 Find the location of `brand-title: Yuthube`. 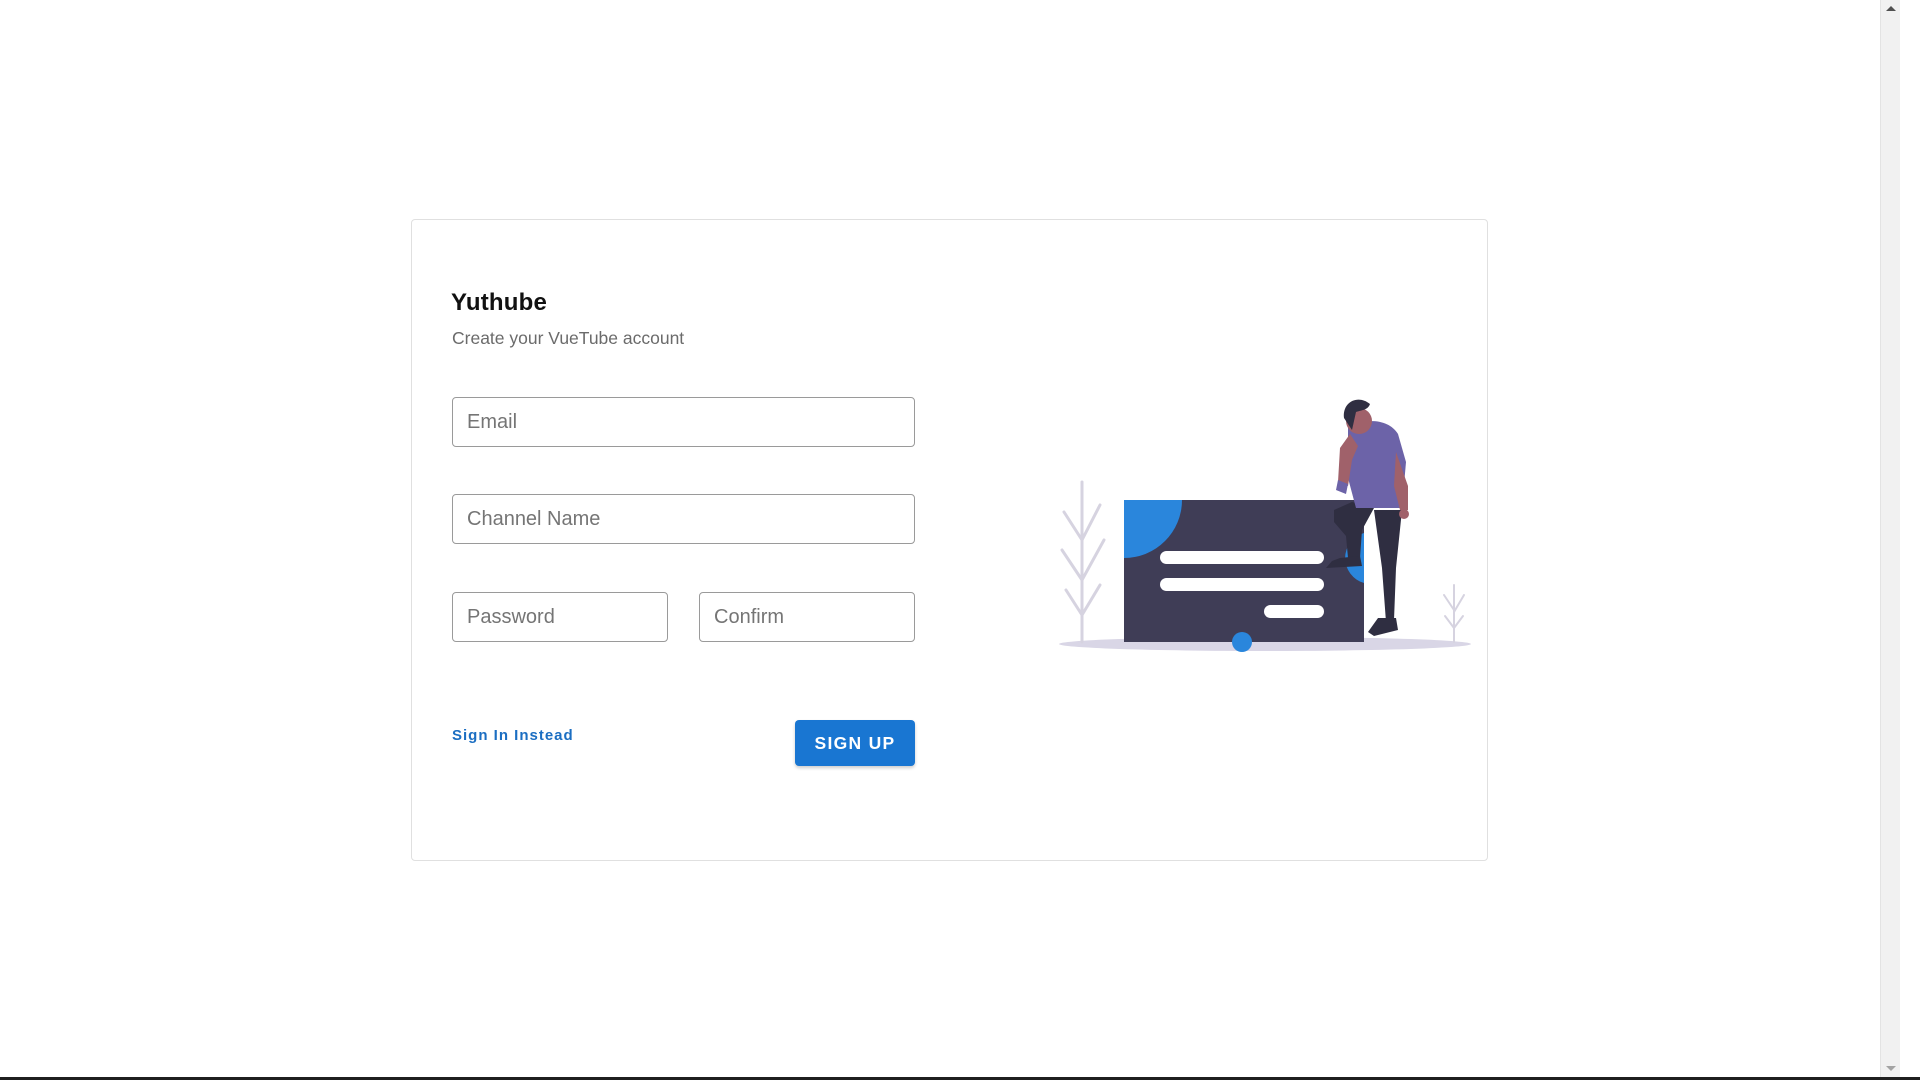

brand-title: Yuthube is located at coordinates (499, 302).